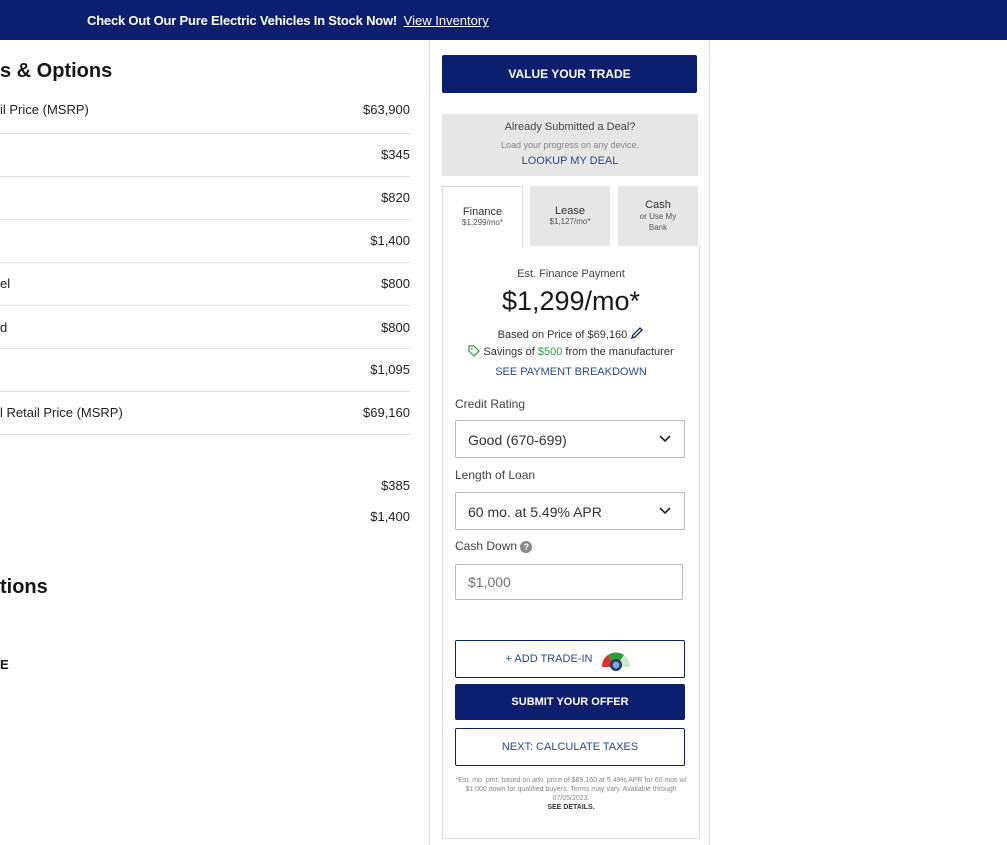 The image size is (1007, 845). What do you see at coordinates (495, 475) in the screenshot?
I see `loan-length-label: Length of Loan` at bounding box center [495, 475].